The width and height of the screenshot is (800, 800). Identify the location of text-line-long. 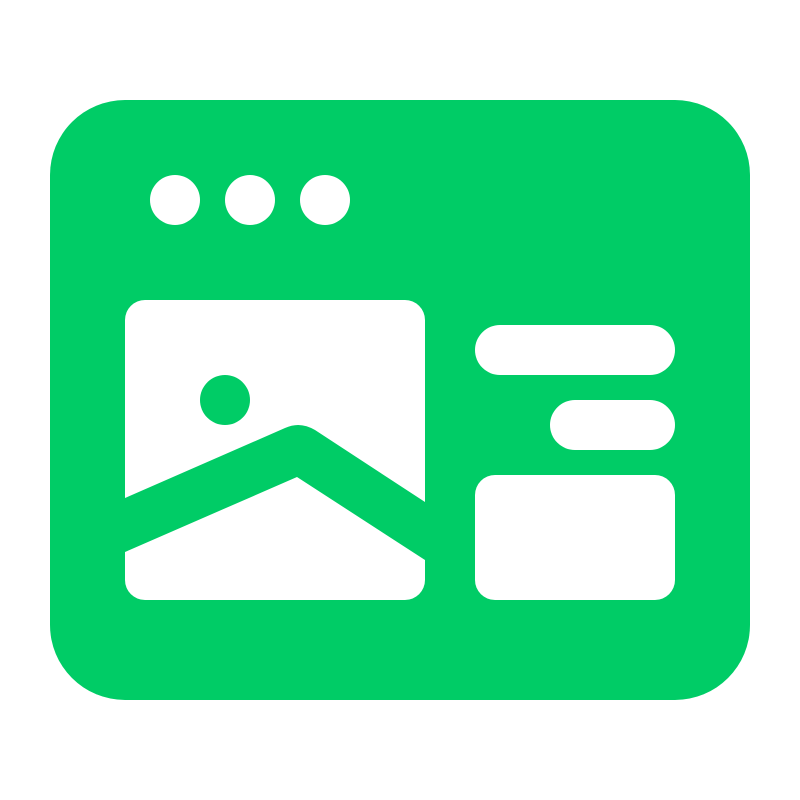
(575, 350).